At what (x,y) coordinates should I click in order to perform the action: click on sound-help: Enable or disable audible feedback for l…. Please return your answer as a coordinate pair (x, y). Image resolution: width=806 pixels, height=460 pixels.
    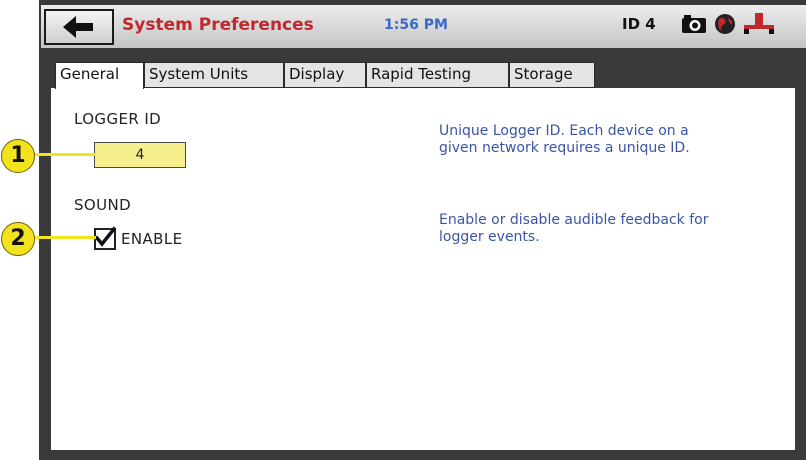
    Looking at the image, I should click on (573, 229).